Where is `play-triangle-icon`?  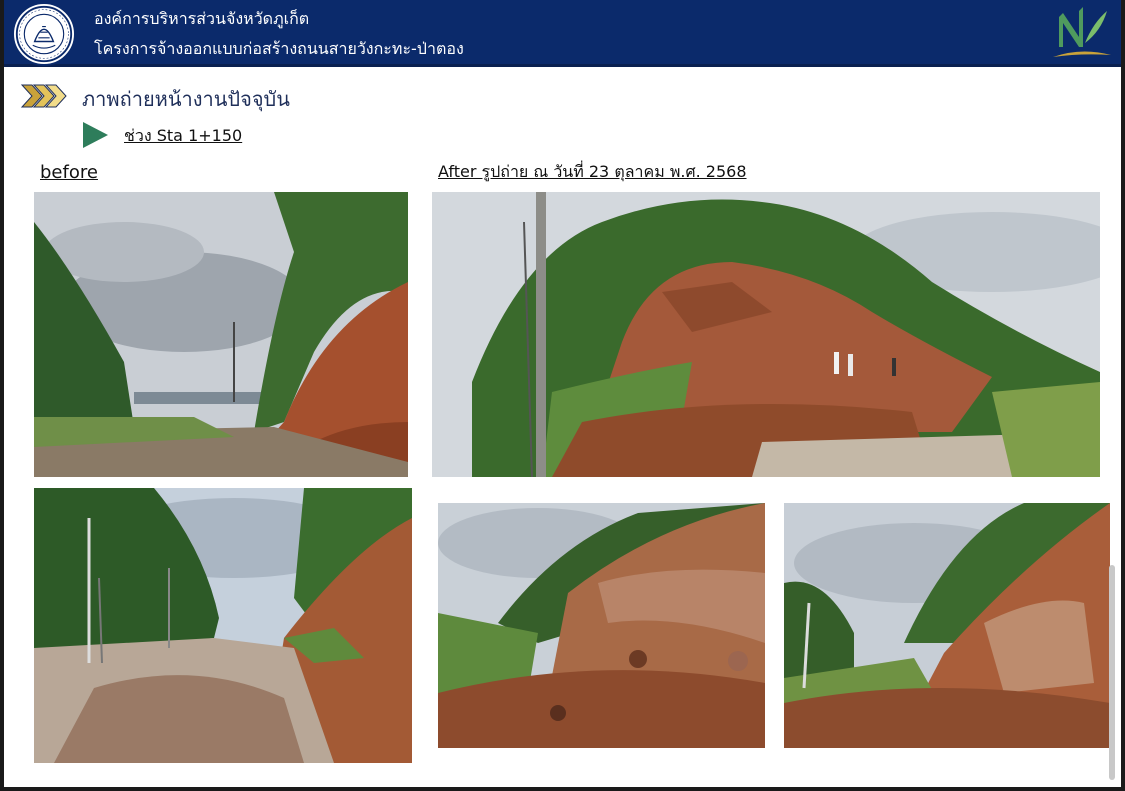 play-triangle-icon is located at coordinates (95, 135).